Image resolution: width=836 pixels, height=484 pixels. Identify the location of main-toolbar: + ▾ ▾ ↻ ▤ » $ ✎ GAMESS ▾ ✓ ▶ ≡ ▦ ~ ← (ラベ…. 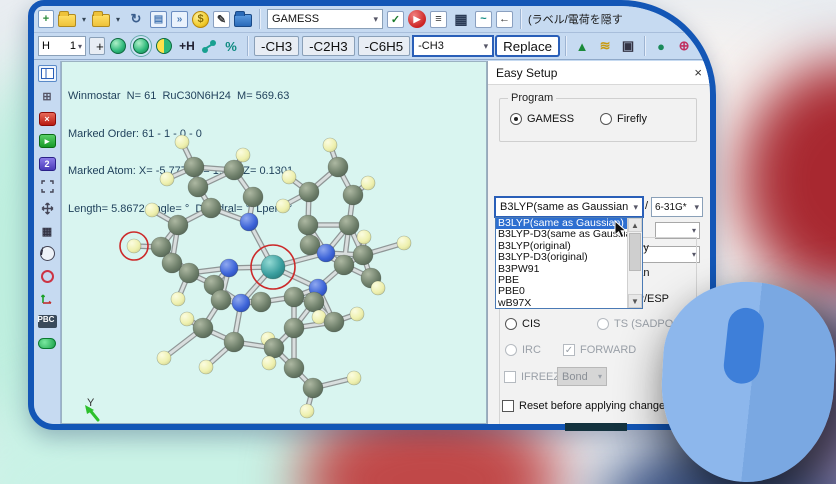
(372, 19).